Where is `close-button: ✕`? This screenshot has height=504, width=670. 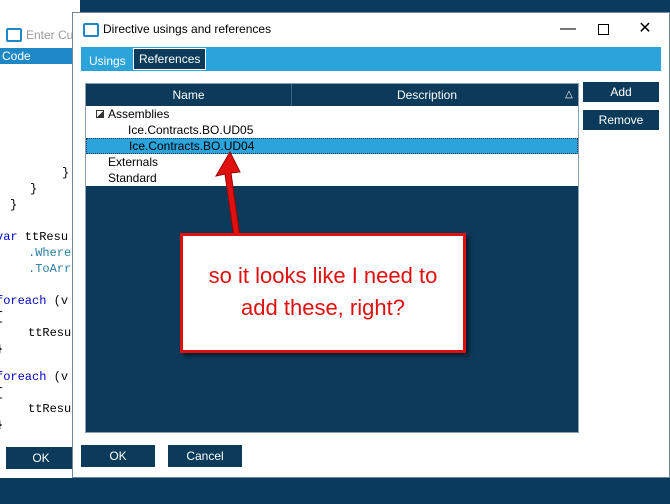
close-button: ✕ is located at coordinates (645, 29).